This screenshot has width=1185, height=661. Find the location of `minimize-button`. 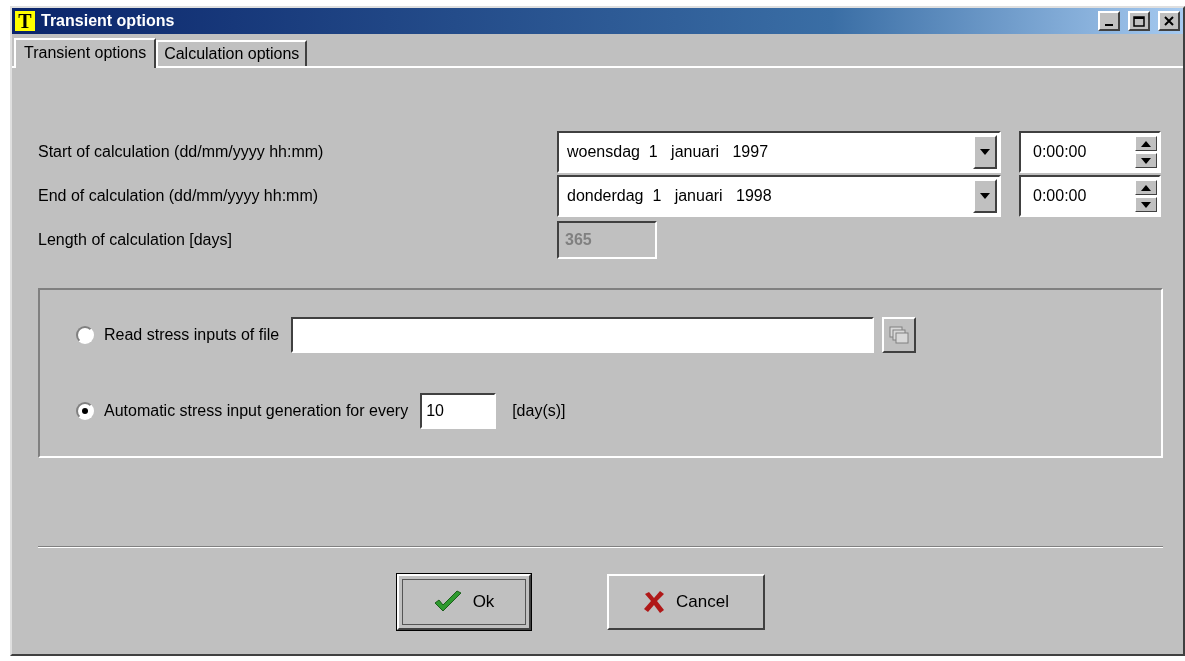

minimize-button is located at coordinates (1109, 21).